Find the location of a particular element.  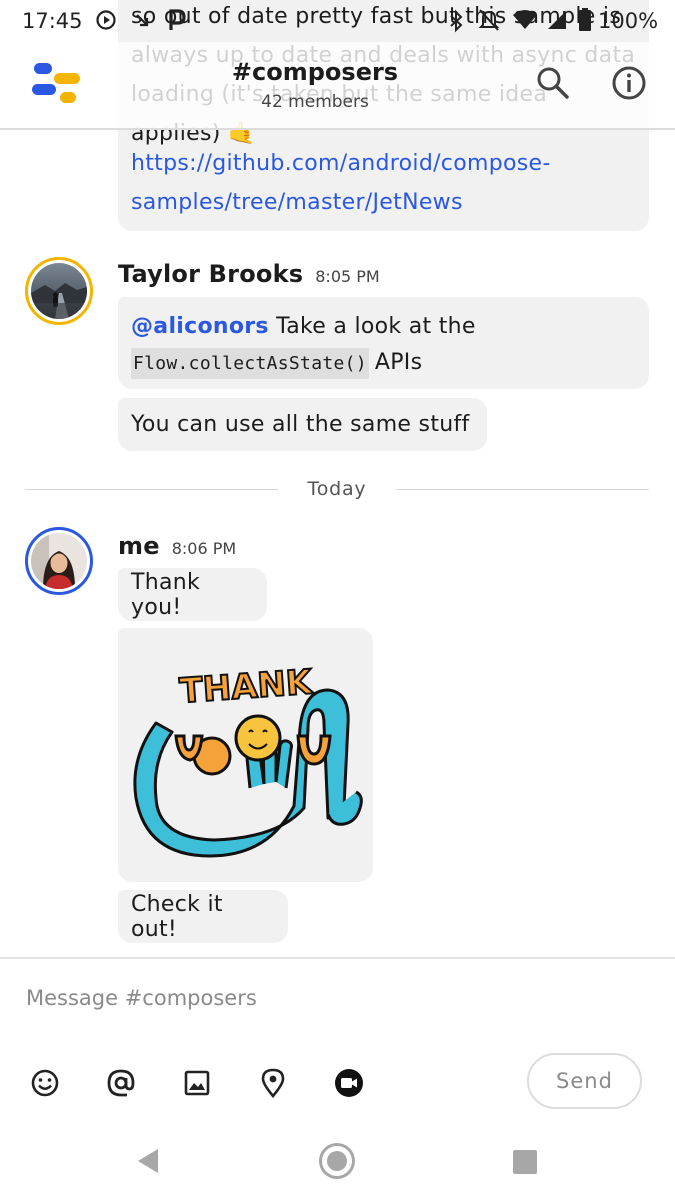

message-text: Check it out! is located at coordinates (177, 916).